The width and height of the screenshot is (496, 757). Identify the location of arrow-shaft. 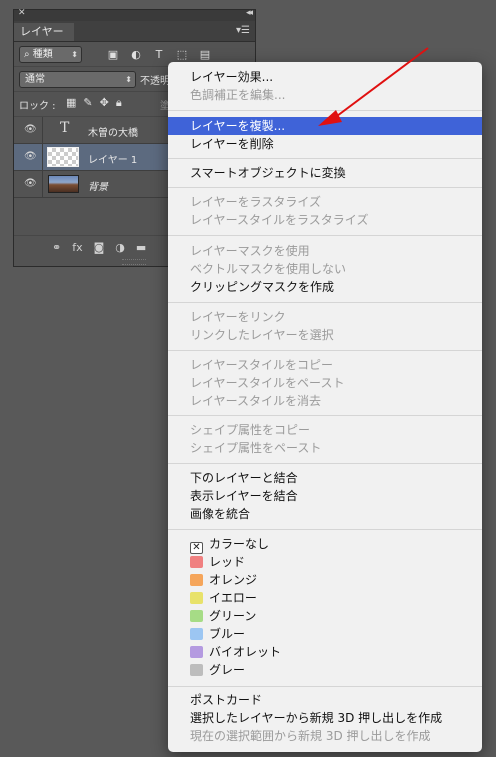
(380, 83).